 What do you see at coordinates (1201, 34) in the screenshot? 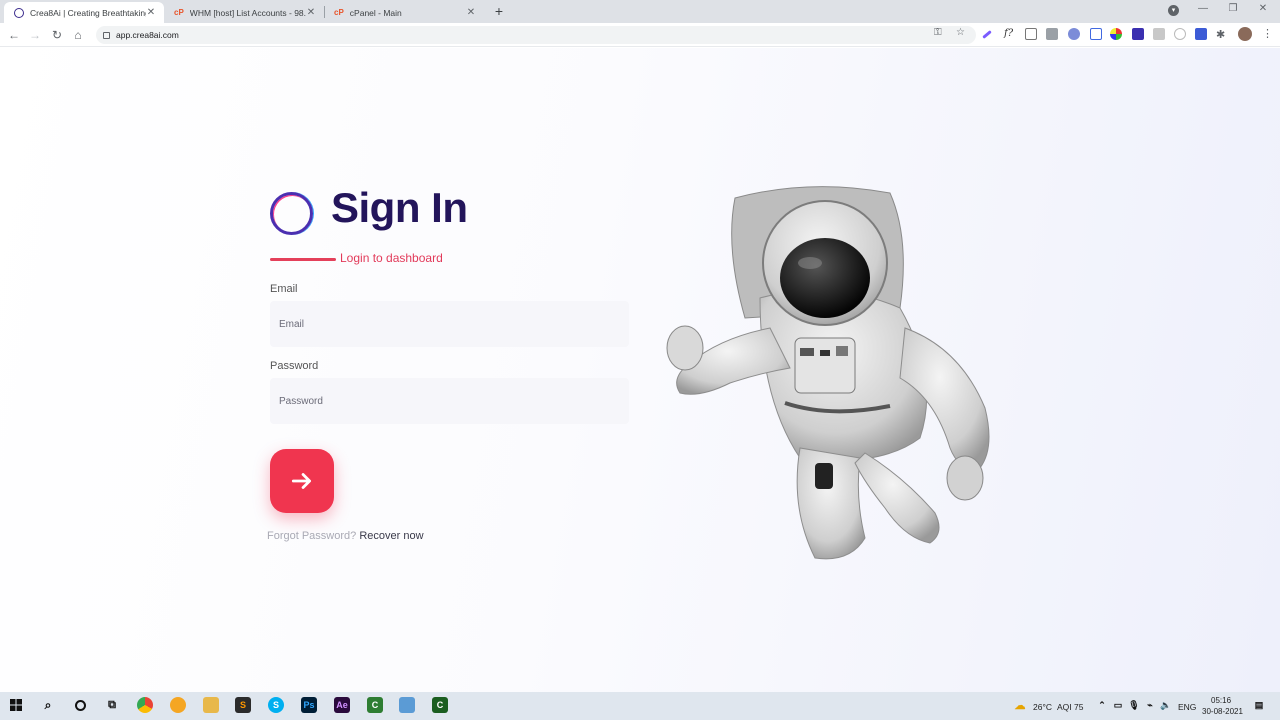
I see `translate-extension-icon` at bounding box center [1201, 34].